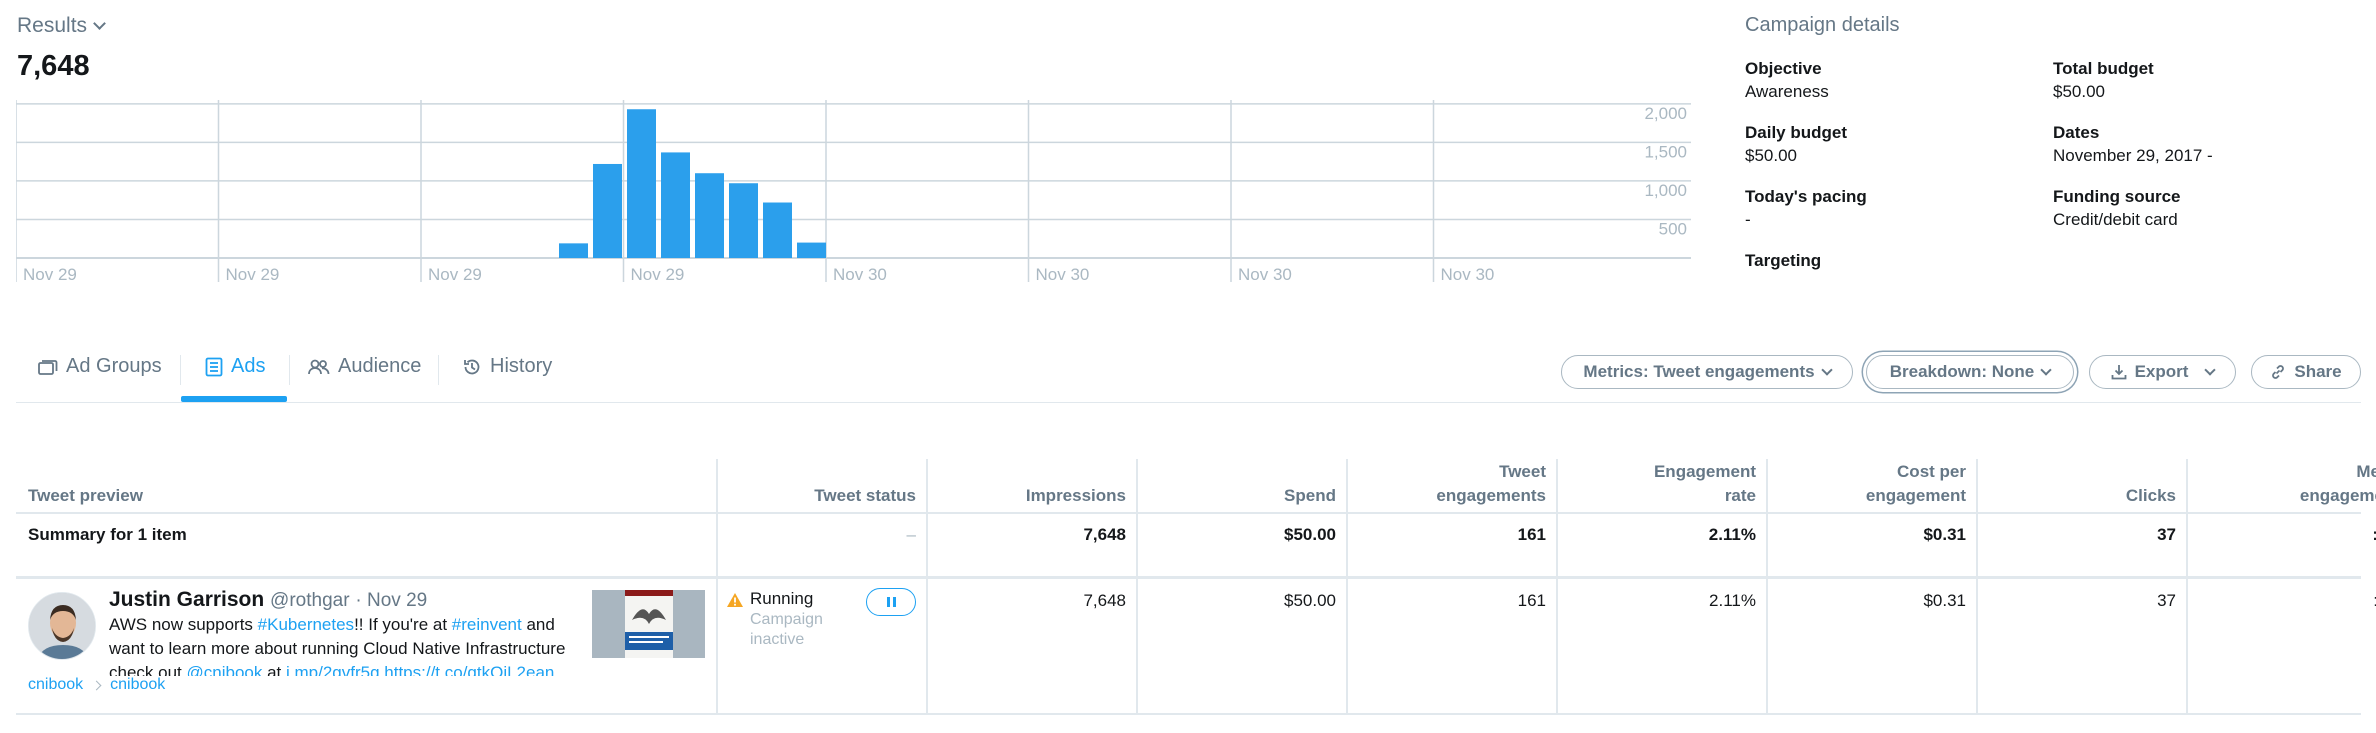 This screenshot has width=2376, height=733. Describe the element at coordinates (1707, 372) in the screenshot. I see `metrics-dropdown: Metrics: Tweet engagements` at that location.